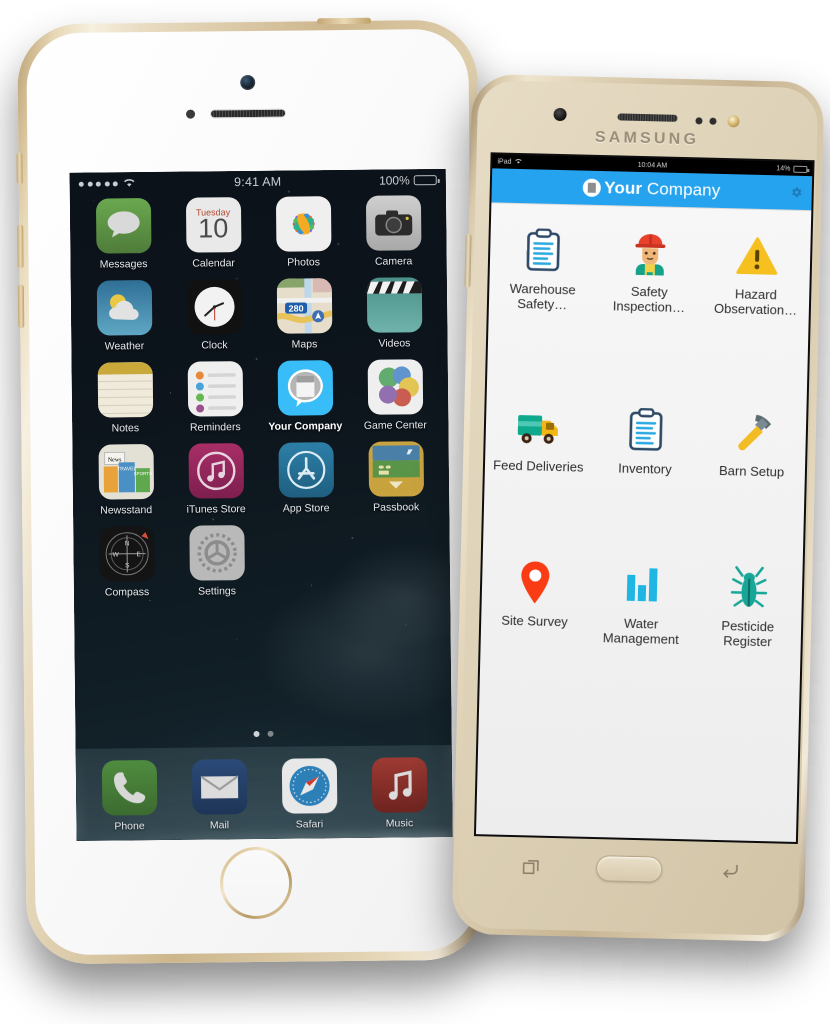 Image resolution: width=830 pixels, height=1024 pixels. I want to click on notes-icon, so click(125, 390).